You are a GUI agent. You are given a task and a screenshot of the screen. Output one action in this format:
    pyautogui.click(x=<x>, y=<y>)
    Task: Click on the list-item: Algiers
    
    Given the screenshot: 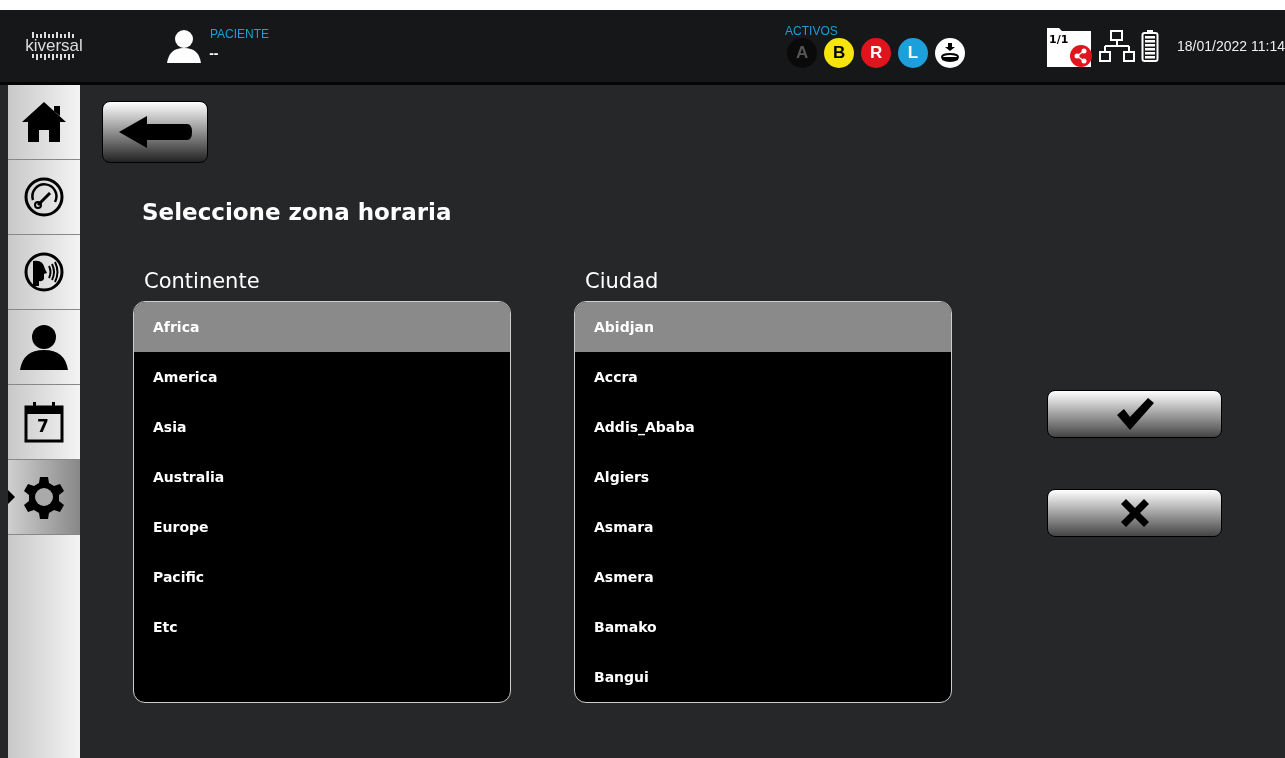 What is the action you would take?
    pyautogui.click(x=763, y=477)
    